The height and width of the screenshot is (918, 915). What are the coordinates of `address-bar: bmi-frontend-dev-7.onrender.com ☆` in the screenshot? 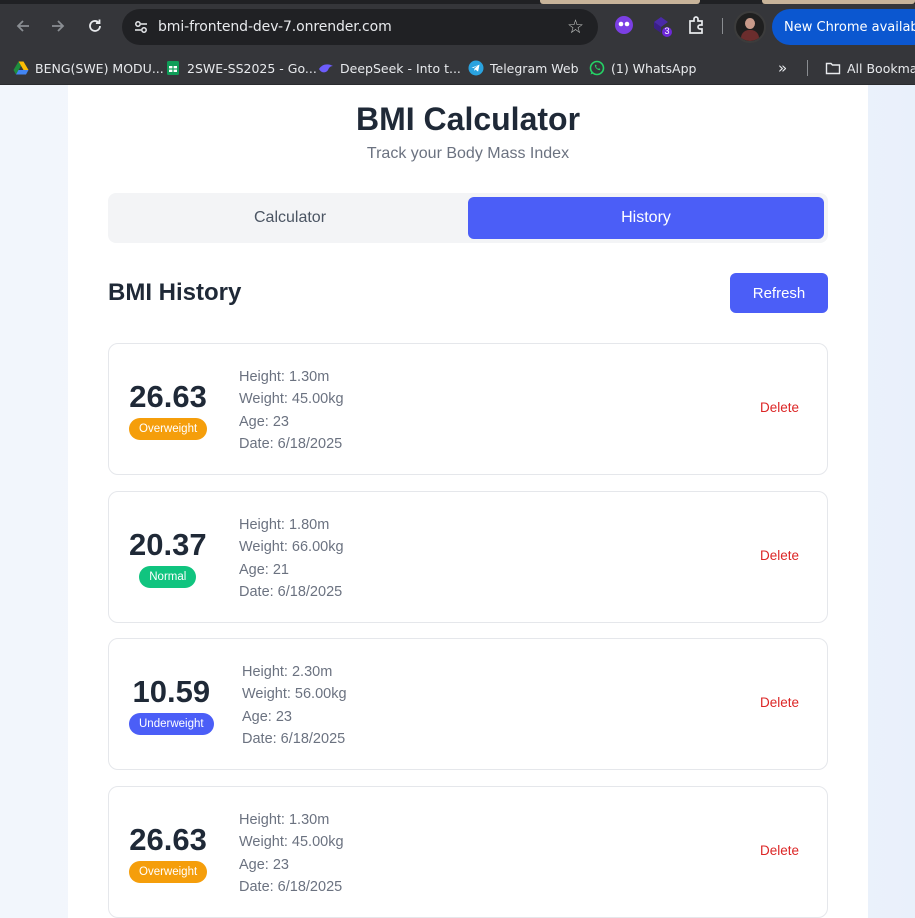 It's located at (360, 27).